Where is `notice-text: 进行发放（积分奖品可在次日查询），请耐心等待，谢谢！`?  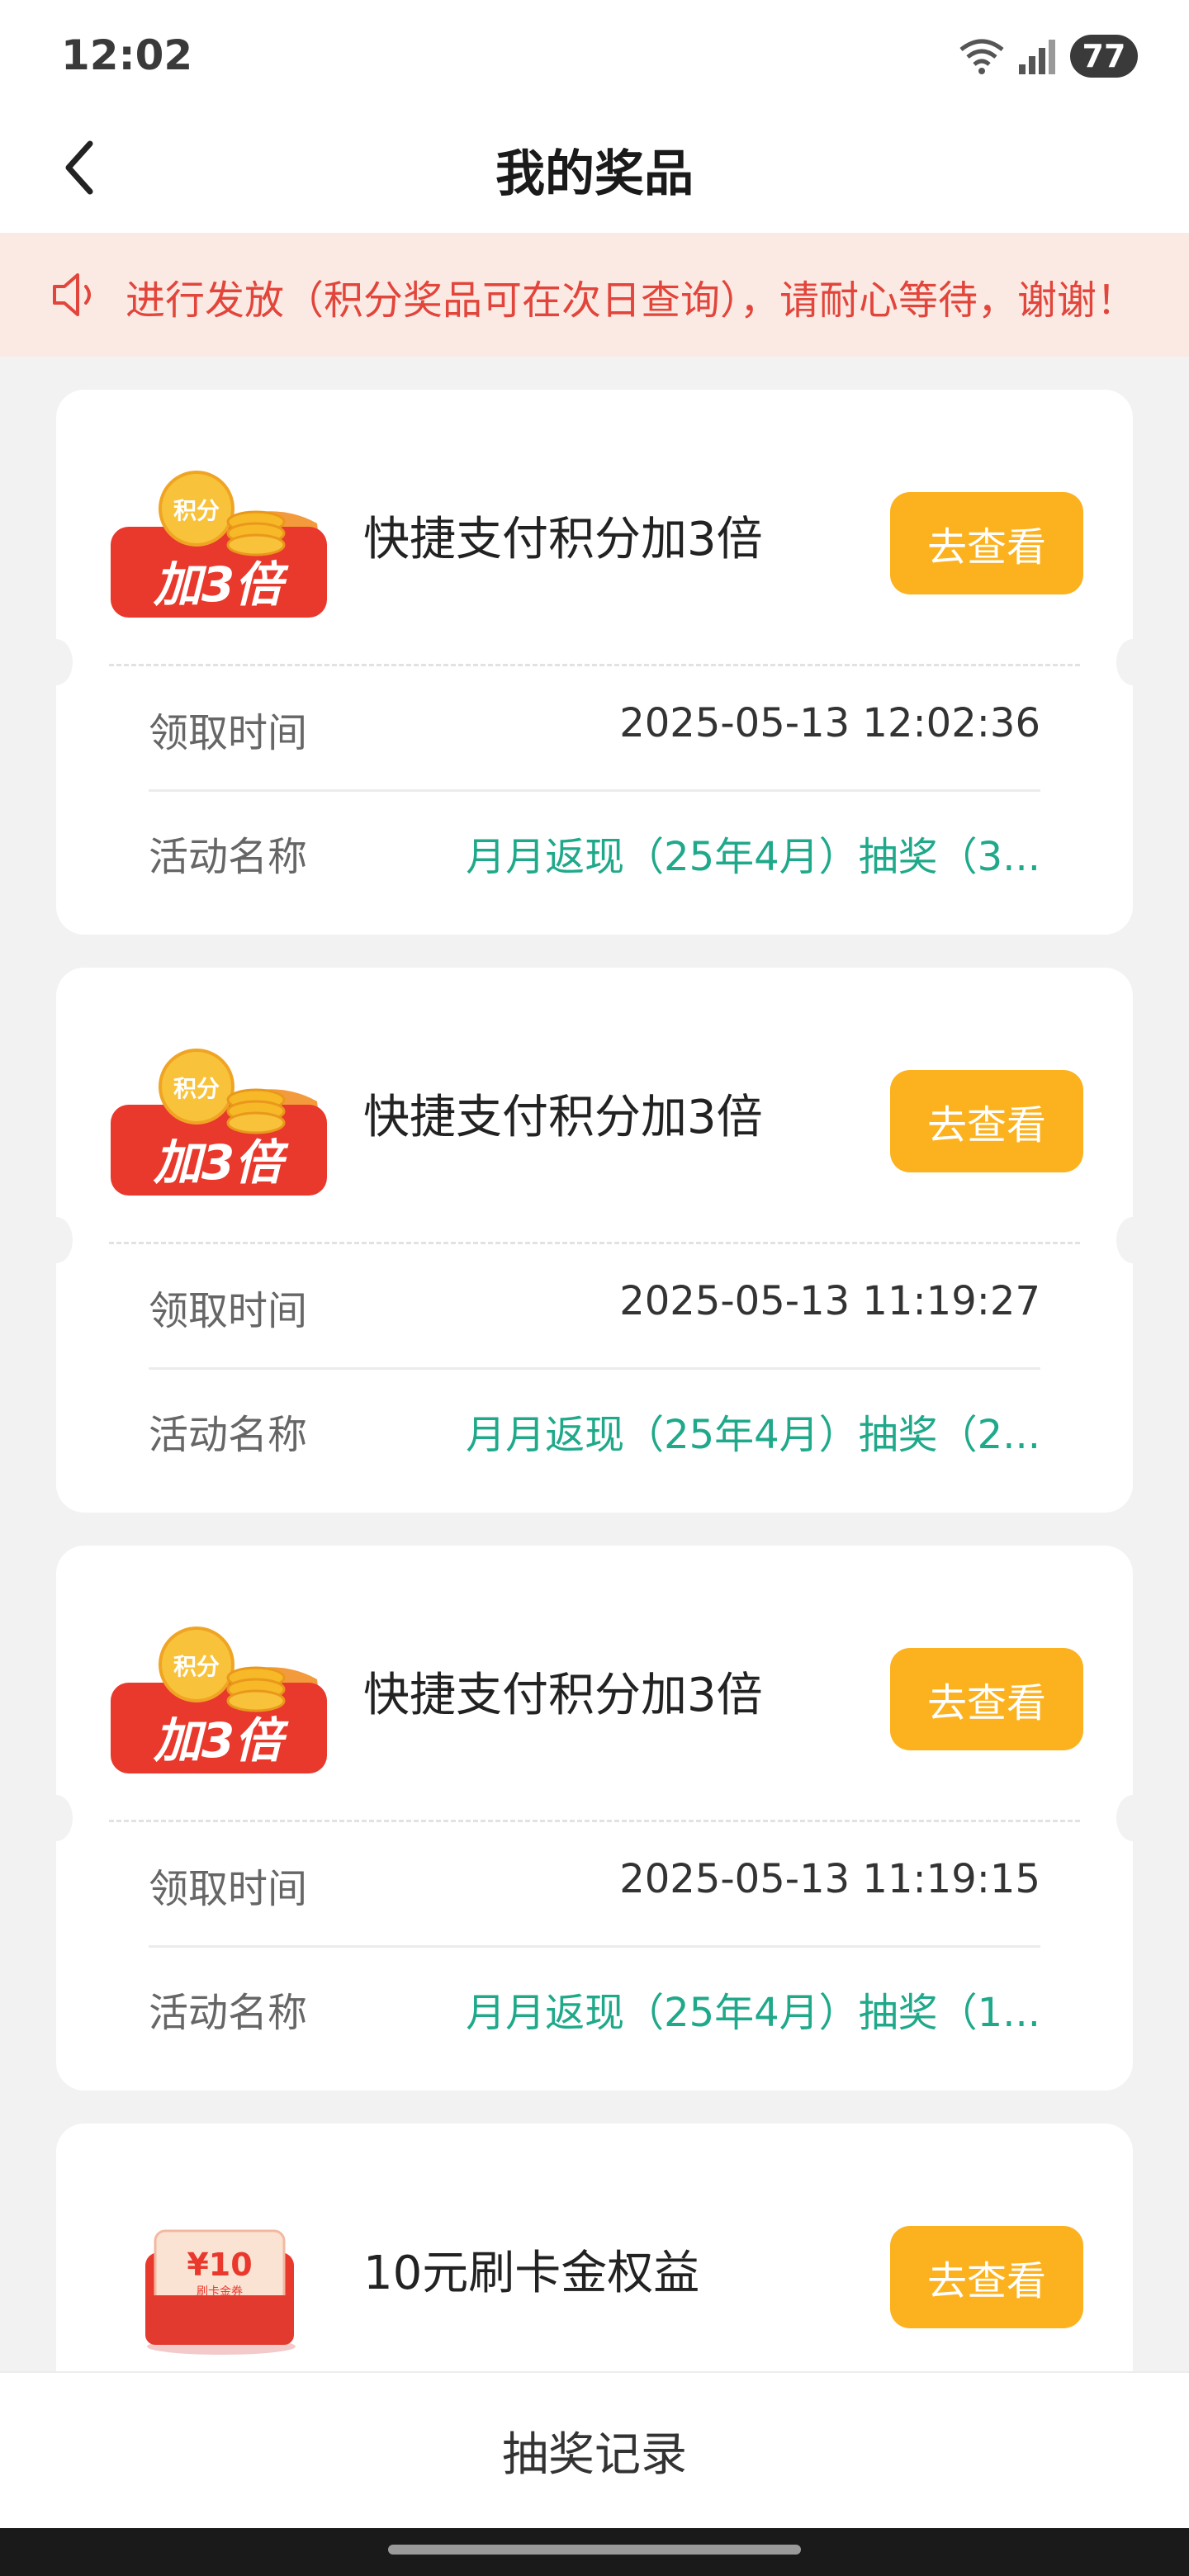 notice-text: 进行发放（积分奖品可在次日查询），请耐心等待，谢谢！ is located at coordinates (631, 300).